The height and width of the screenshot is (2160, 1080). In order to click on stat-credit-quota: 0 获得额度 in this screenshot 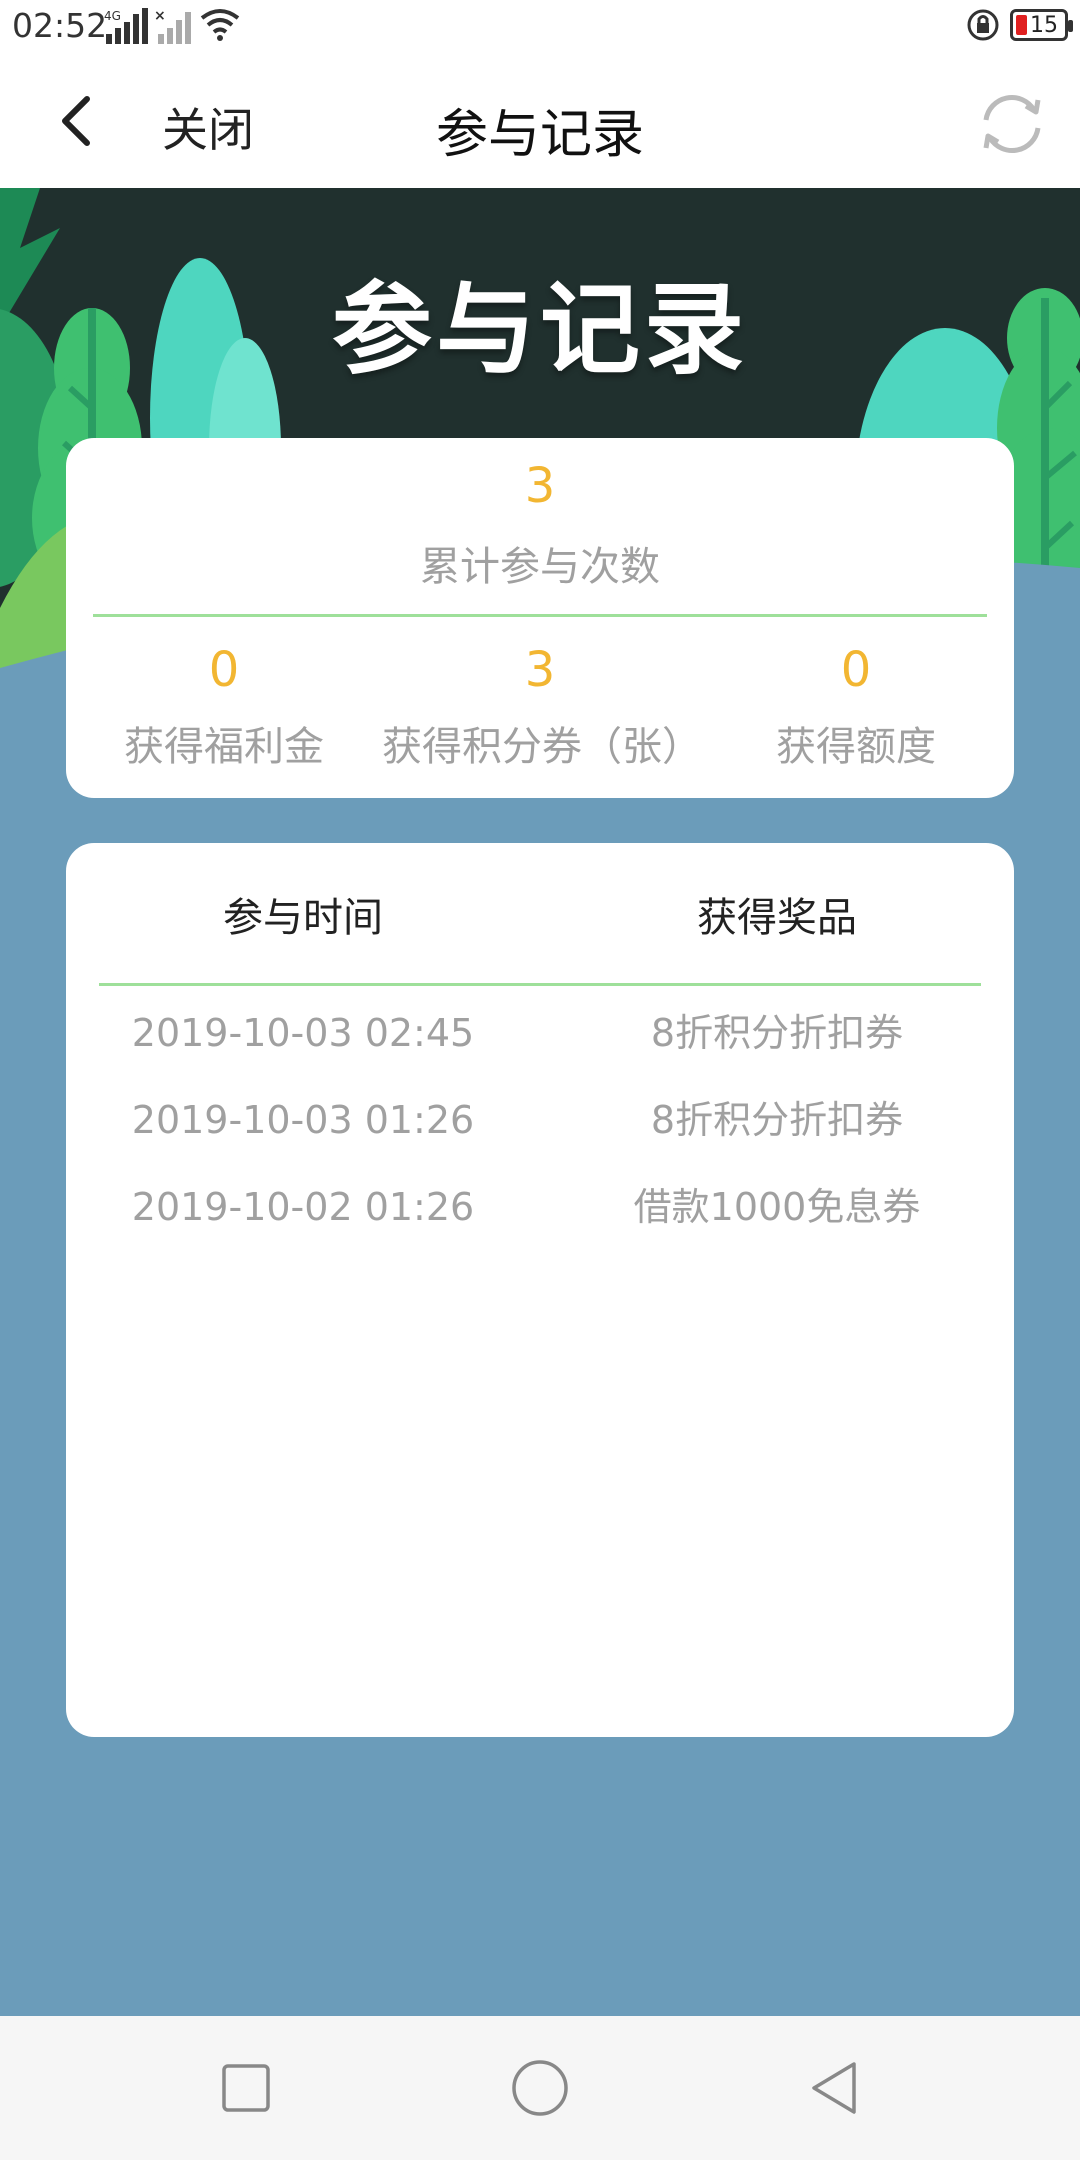, I will do `click(856, 706)`.